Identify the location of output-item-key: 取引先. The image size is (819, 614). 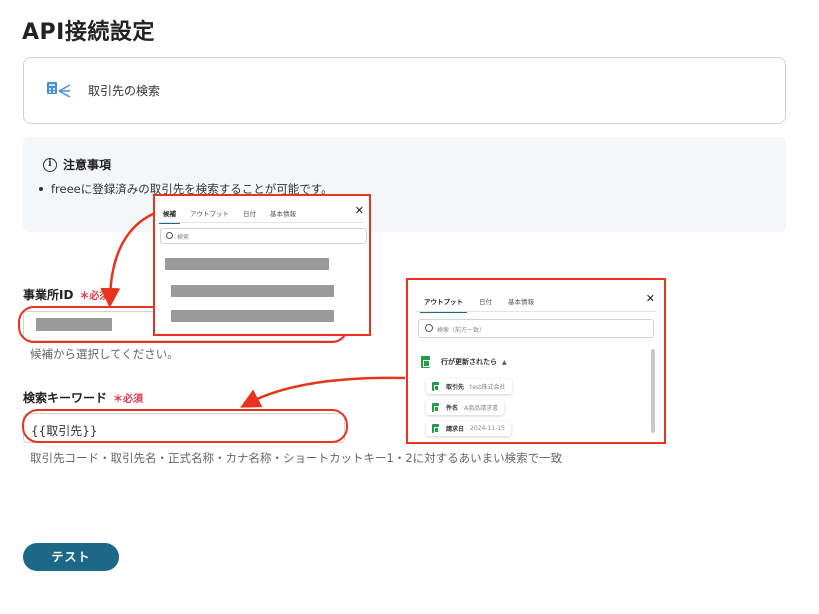
(455, 387).